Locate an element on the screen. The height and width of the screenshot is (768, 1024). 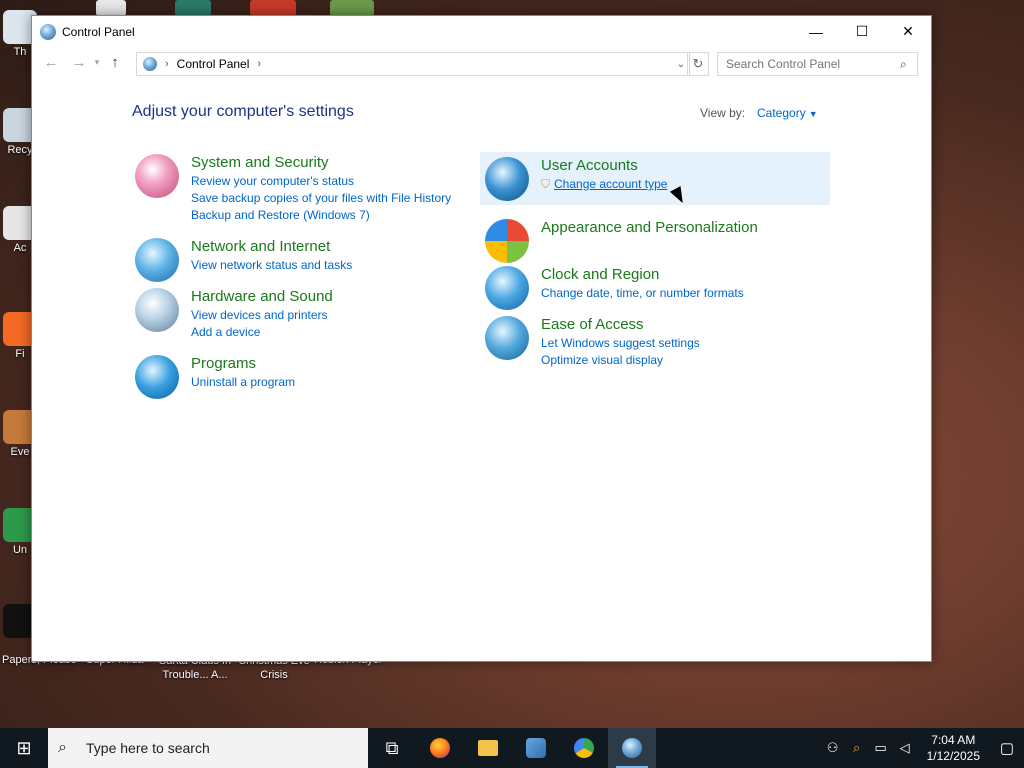
category-user-accounts: User Accounts ⛉ Change account type is located at coordinates (655, 178).